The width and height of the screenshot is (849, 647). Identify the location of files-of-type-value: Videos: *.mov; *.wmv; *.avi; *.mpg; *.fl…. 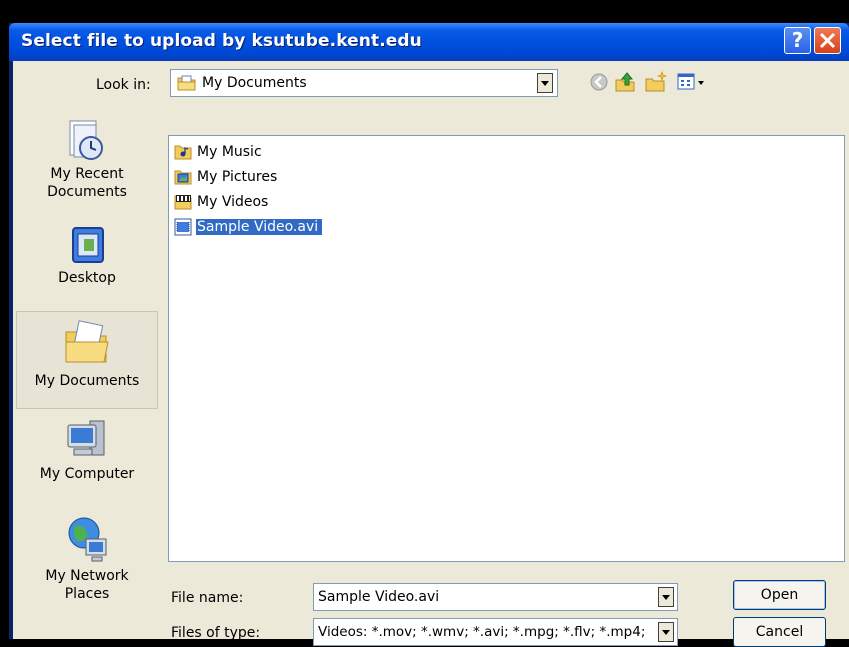
(482, 632).